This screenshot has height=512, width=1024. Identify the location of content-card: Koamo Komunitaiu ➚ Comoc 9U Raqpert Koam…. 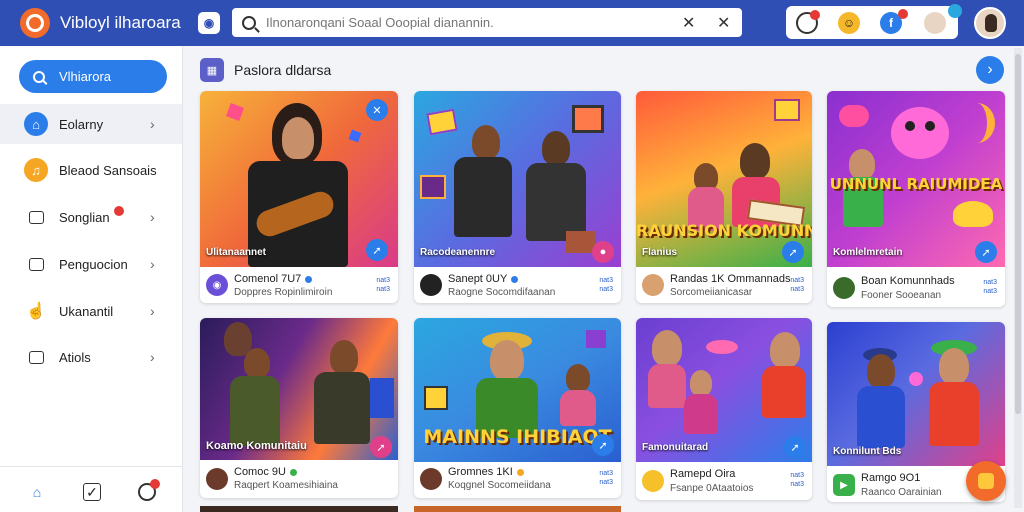
(299, 408).